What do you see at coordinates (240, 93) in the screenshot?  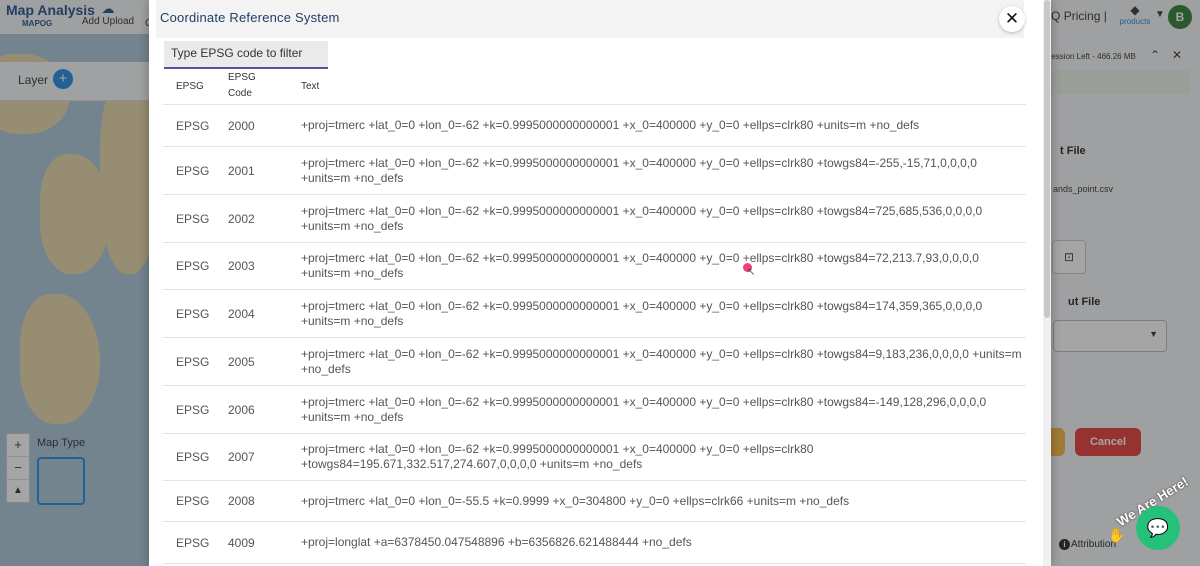 I see `column-header-code-line2: Code` at bounding box center [240, 93].